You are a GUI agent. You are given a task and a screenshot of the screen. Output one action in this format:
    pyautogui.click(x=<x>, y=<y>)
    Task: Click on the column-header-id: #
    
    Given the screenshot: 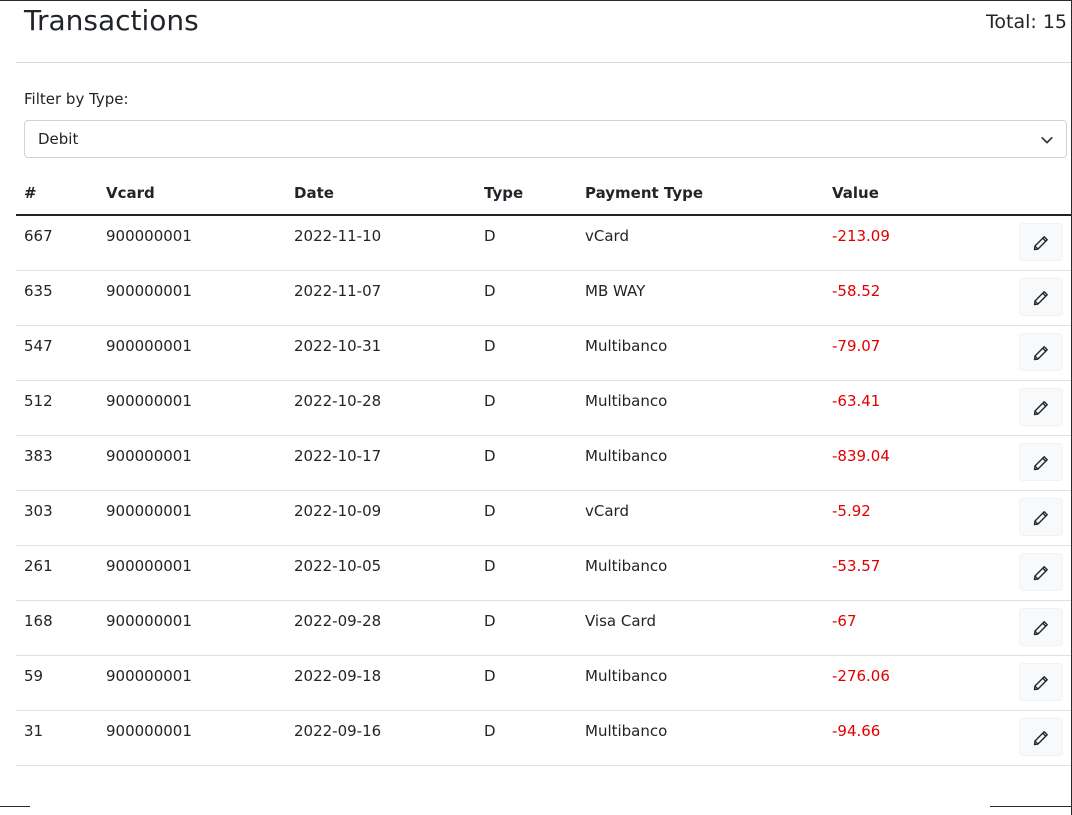 What is the action you would take?
    pyautogui.click(x=57, y=194)
    